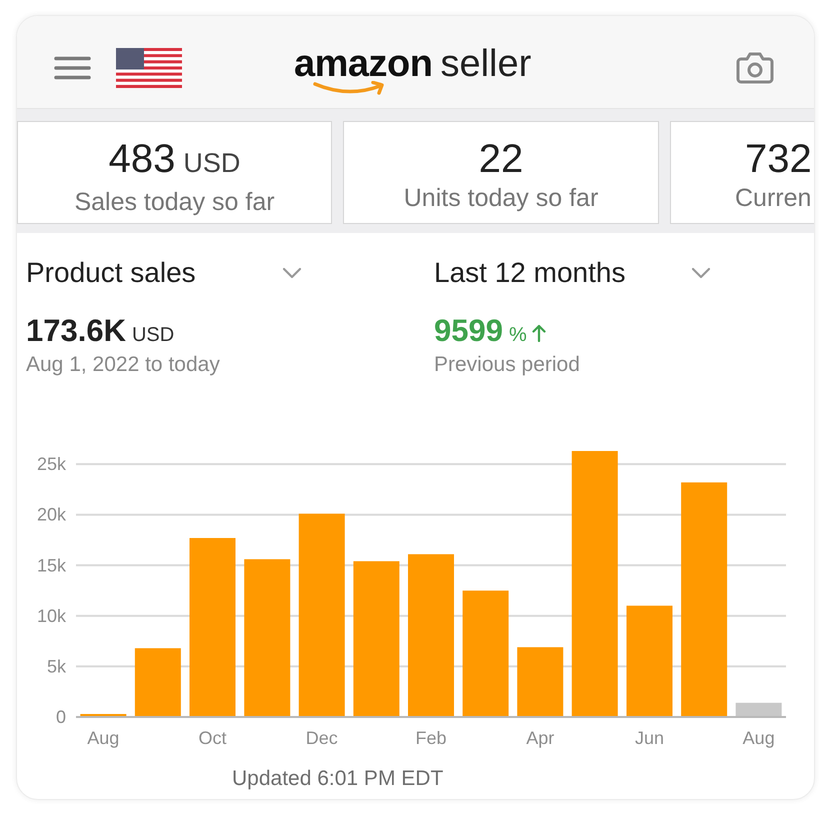  Describe the element at coordinates (338, 779) in the screenshot. I see `updated-time: Updated 6:01 PM EDT` at that location.